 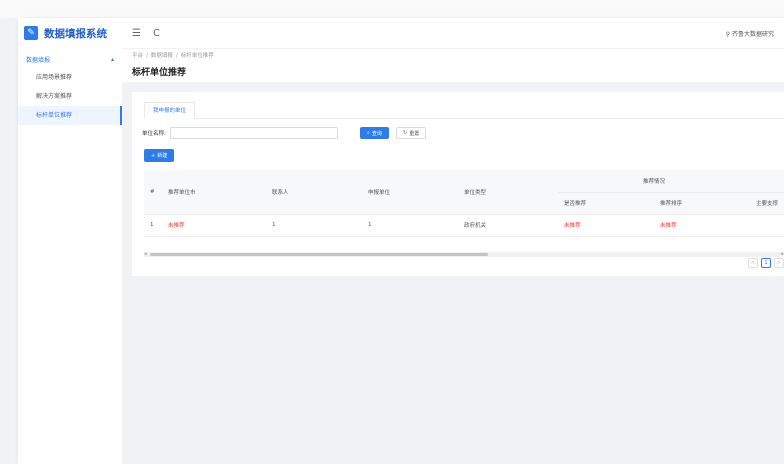 I want to click on top-strip, so click(x=392, y=9).